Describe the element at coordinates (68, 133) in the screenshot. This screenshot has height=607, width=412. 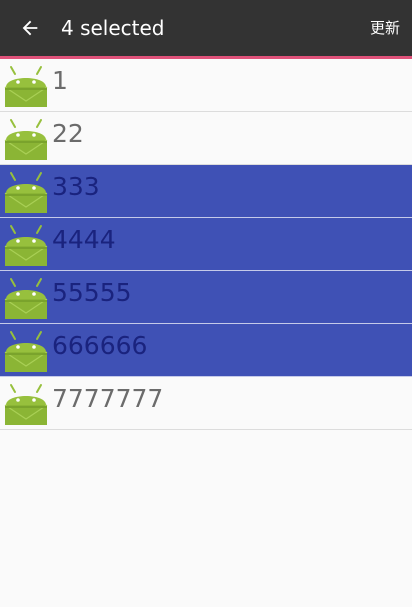
I see `list-item-label: 22` at that location.